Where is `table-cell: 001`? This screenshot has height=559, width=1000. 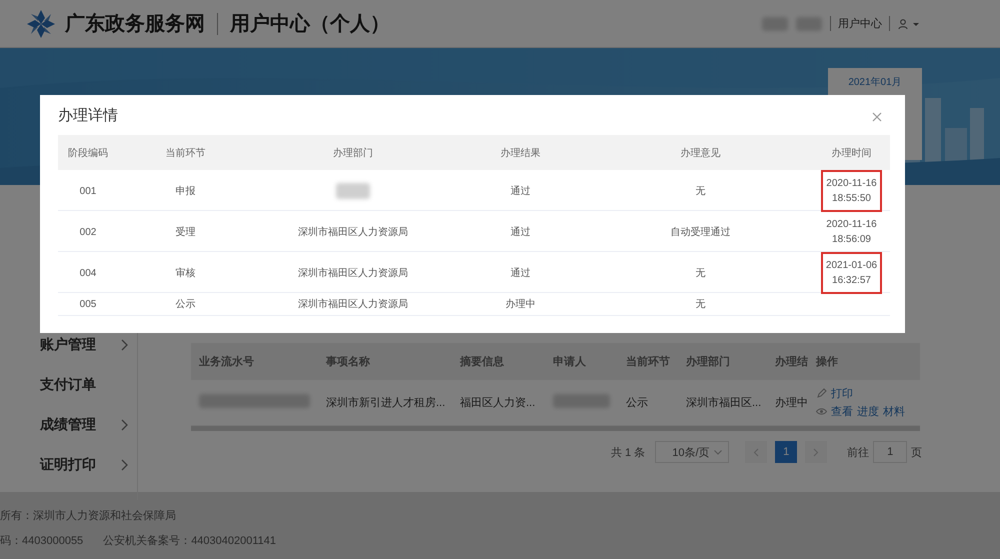 table-cell: 001 is located at coordinates (88, 191).